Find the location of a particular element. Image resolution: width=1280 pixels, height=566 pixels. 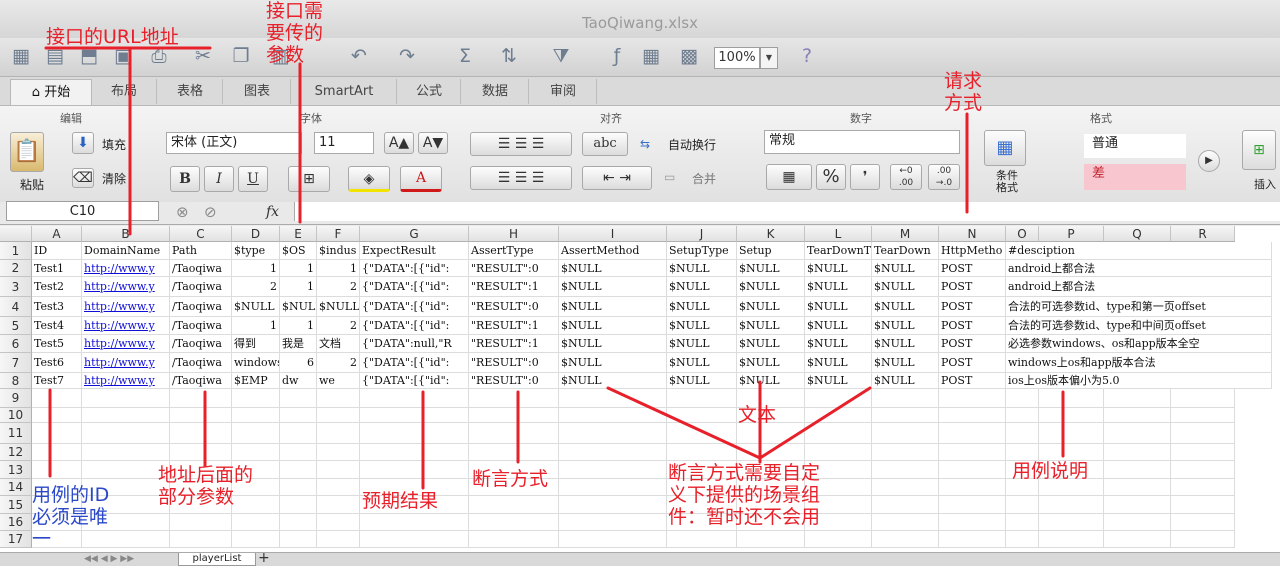

annotation-assert: 断言方式 is located at coordinates (510, 479).